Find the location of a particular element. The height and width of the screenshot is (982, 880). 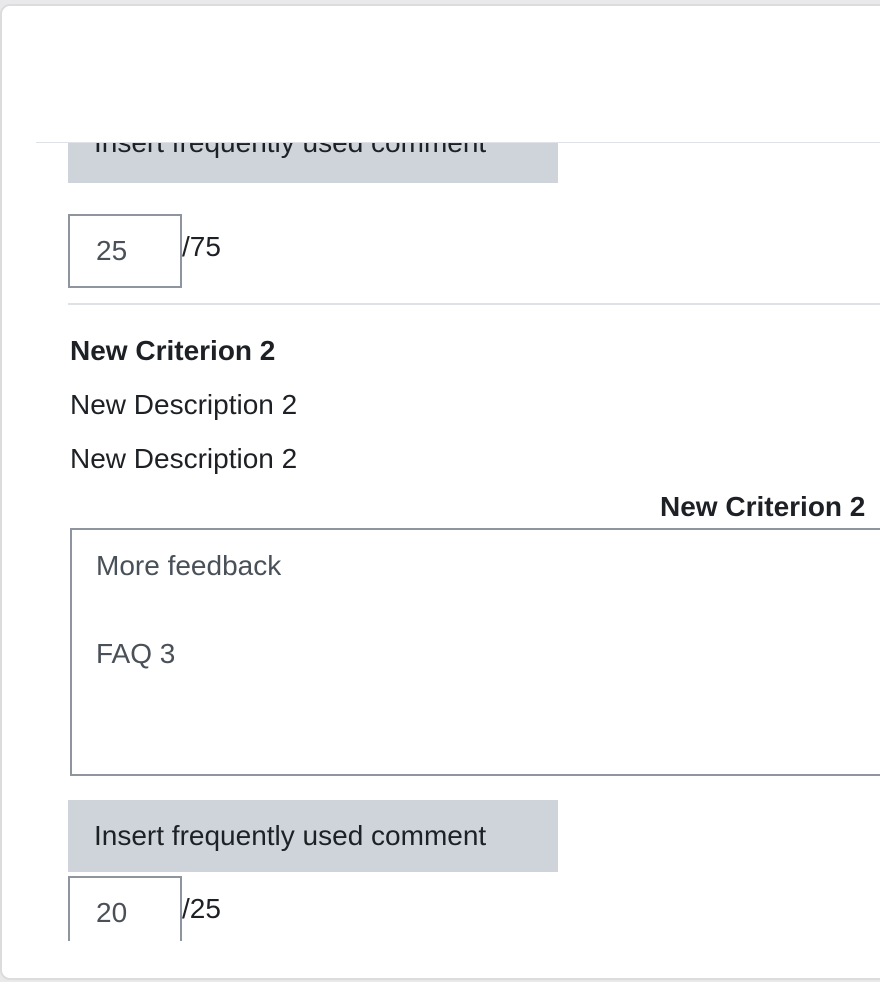

score-input: 25 is located at coordinates (125, 251).